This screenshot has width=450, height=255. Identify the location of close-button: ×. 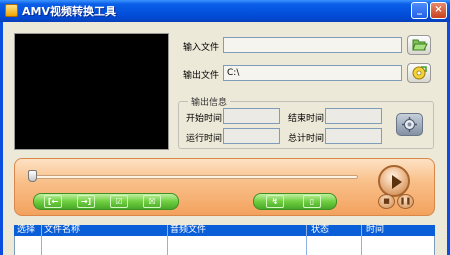
(438, 10).